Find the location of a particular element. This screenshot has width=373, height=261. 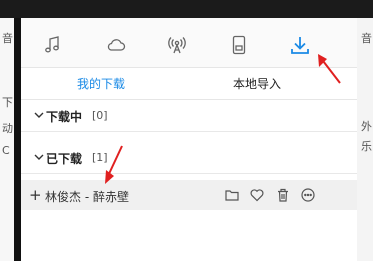

cloud-icon is located at coordinates (116, 45).